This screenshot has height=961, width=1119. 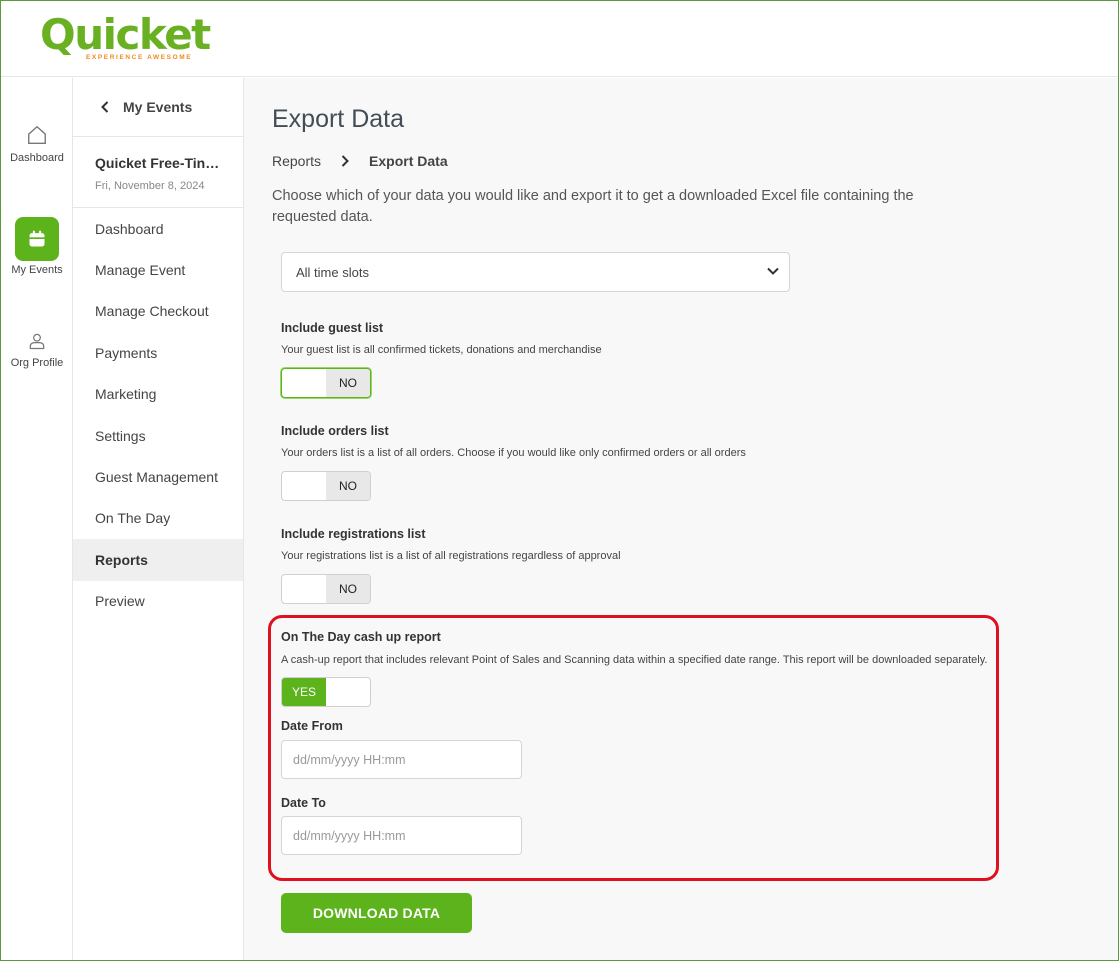 What do you see at coordinates (158, 435) in the screenshot?
I see `nav-item-settings: Settings` at bounding box center [158, 435].